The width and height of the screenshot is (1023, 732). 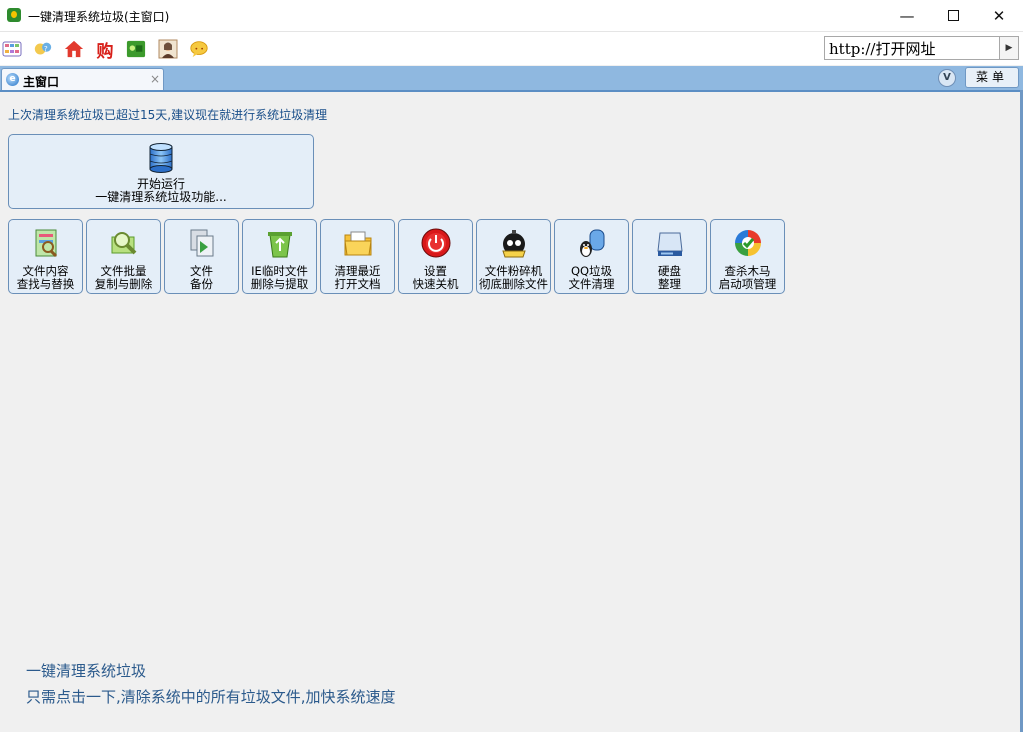 I want to click on tool-trojan-startup: 查杀木马 启动项管理, so click(x=747, y=256).